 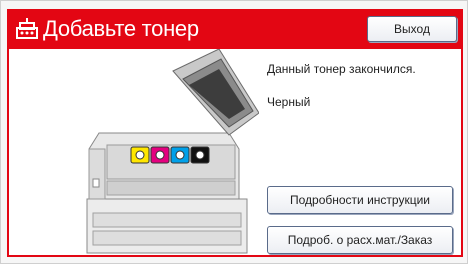 What do you see at coordinates (160, 155) in the screenshot?
I see `toner-magenta` at bounding box center [160, 155].